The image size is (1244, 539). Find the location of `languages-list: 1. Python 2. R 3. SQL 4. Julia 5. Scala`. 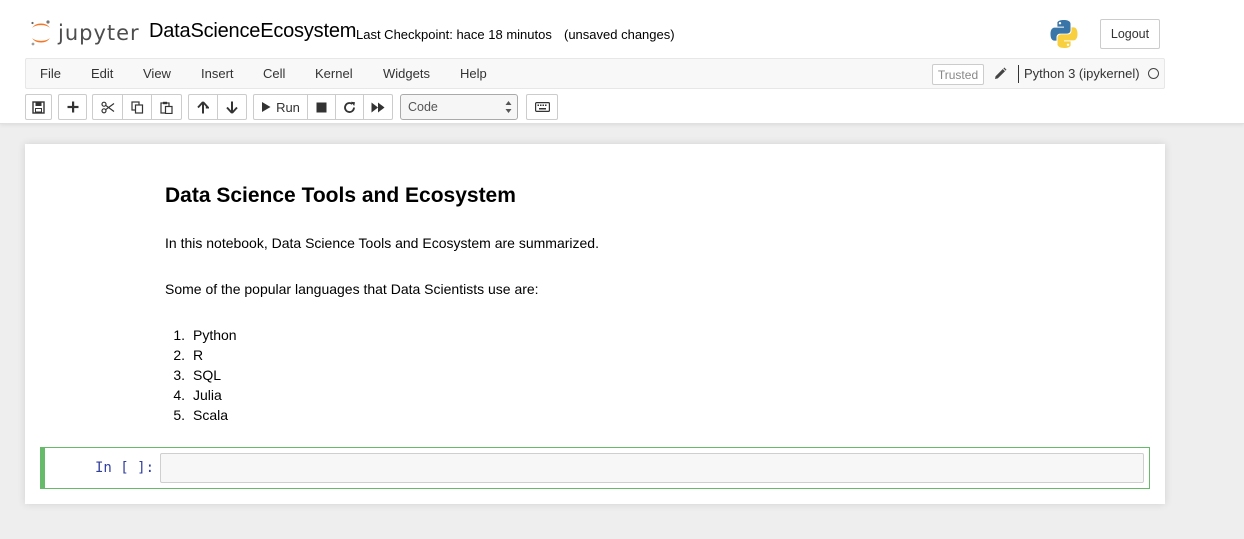

languages-list: 1. Python 2. R 3. SQL 4. Julia 5. Scala is located at coordinates (201, 377).